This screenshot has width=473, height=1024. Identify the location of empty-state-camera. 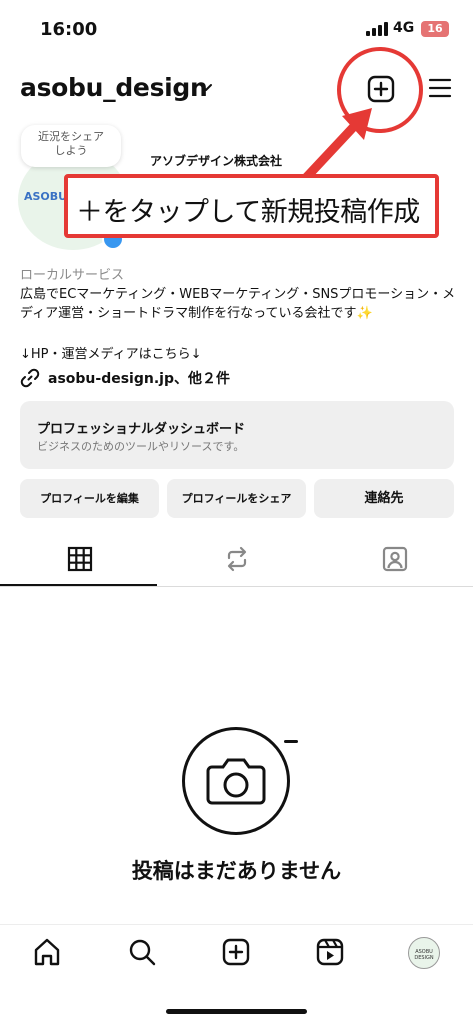
(236, 781).